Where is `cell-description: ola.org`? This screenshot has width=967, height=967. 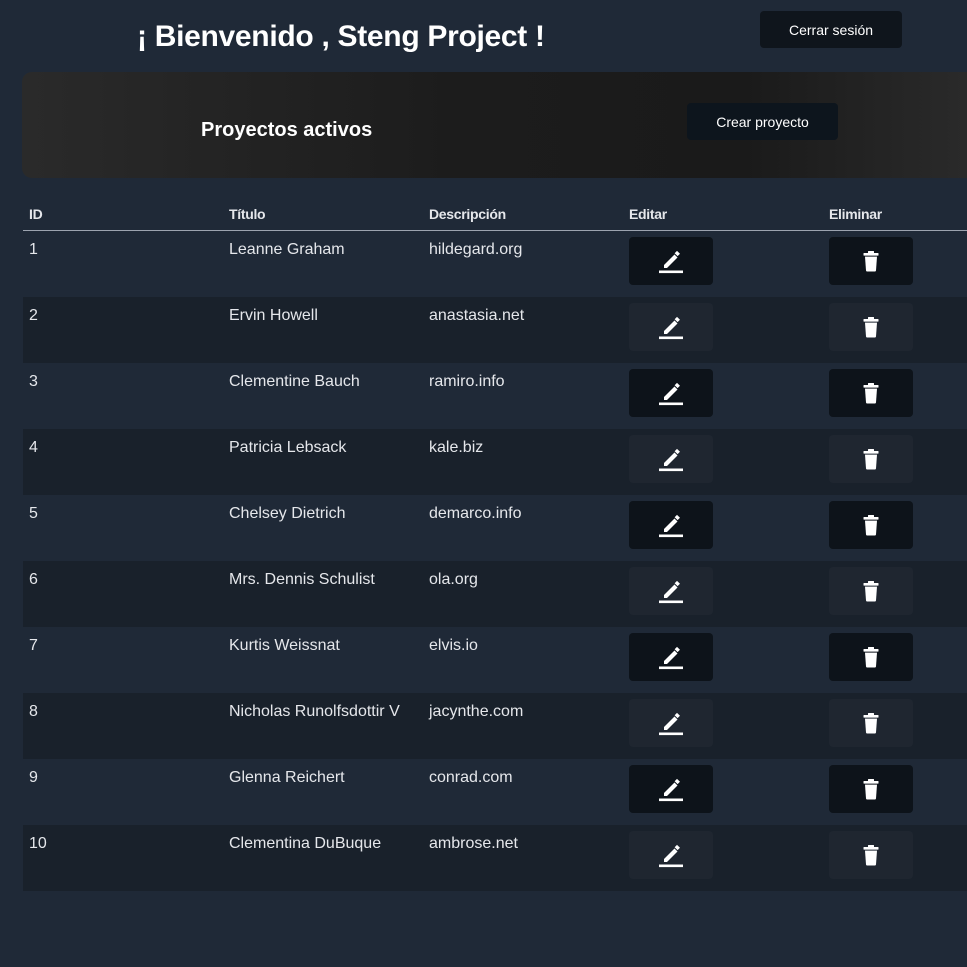 cell-description: ola.org is located at coordinates (523, 594).